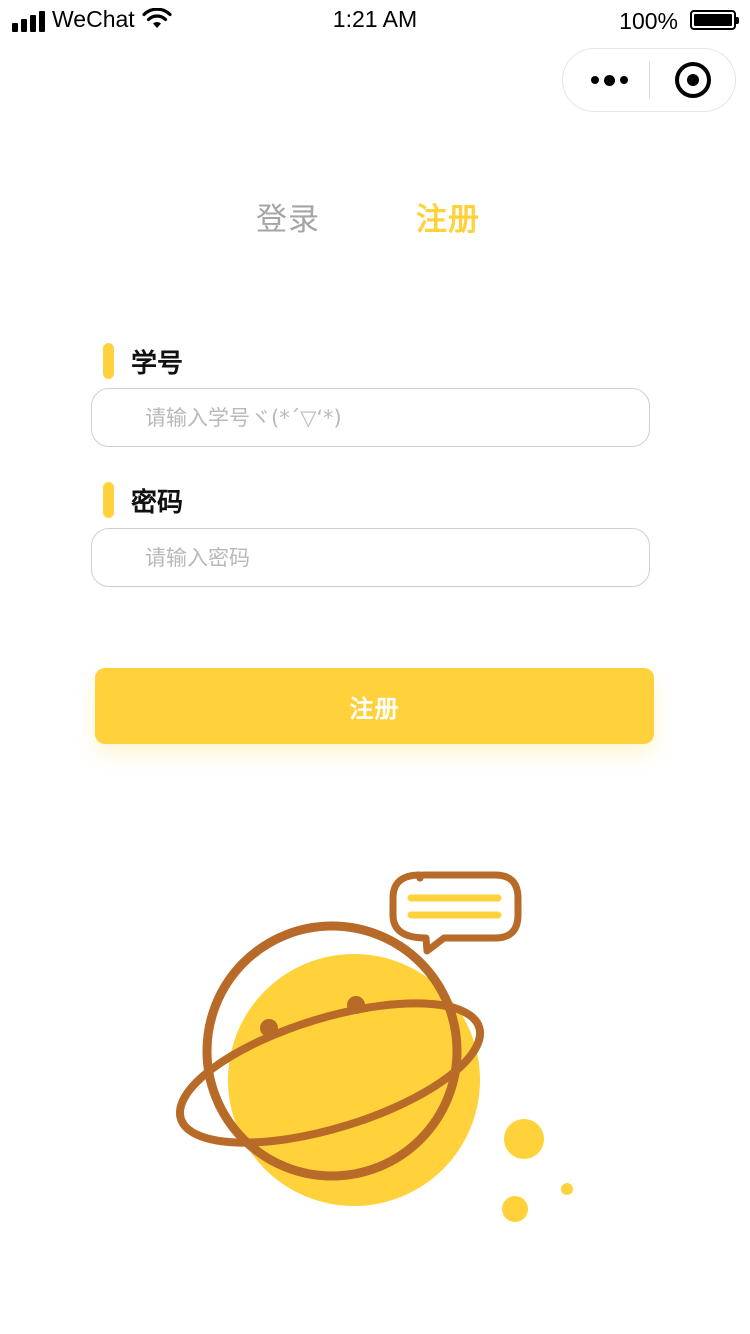 This screenshot has height=1334, width=750. What do you see at coordinates (370, 557) in the screenshot?
I see `password-input` at bounding box center [370, 557].